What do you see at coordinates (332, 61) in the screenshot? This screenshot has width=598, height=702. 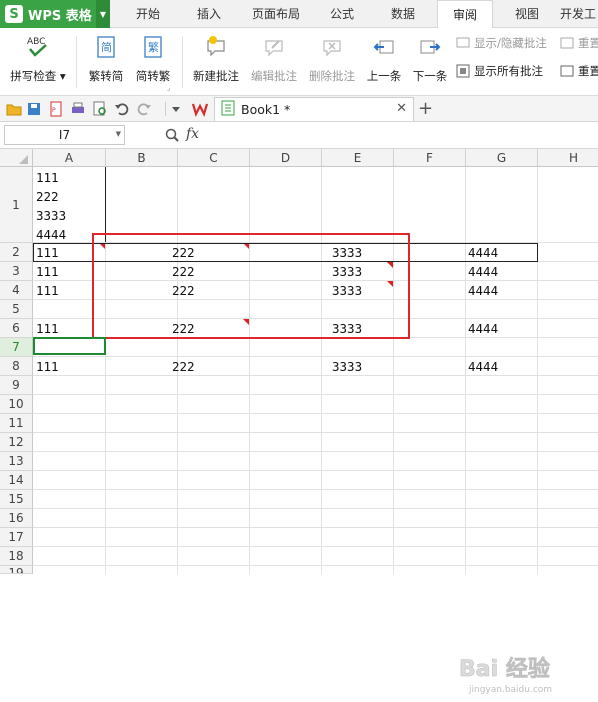 I see `delete-comment-button: 删除批注` at bounding box center [332, 61].